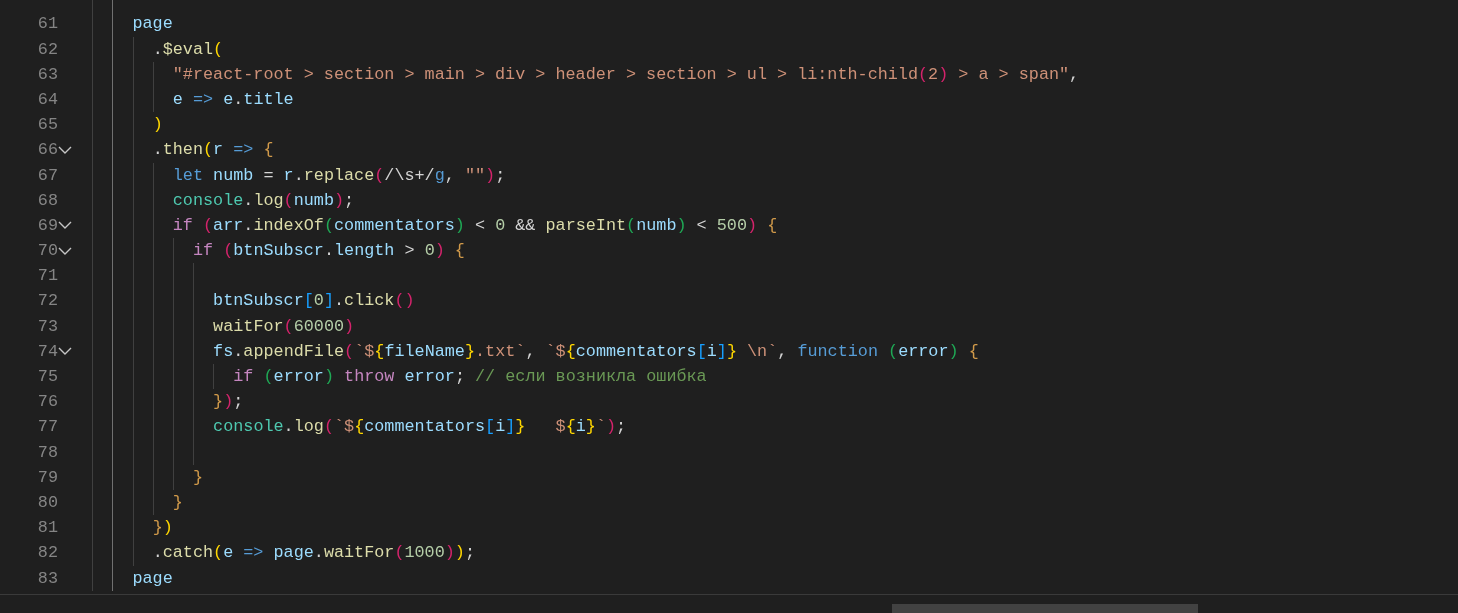 This screenshot has height=613, width=1458. I want to click on line-number: 78, so click(47, 452).